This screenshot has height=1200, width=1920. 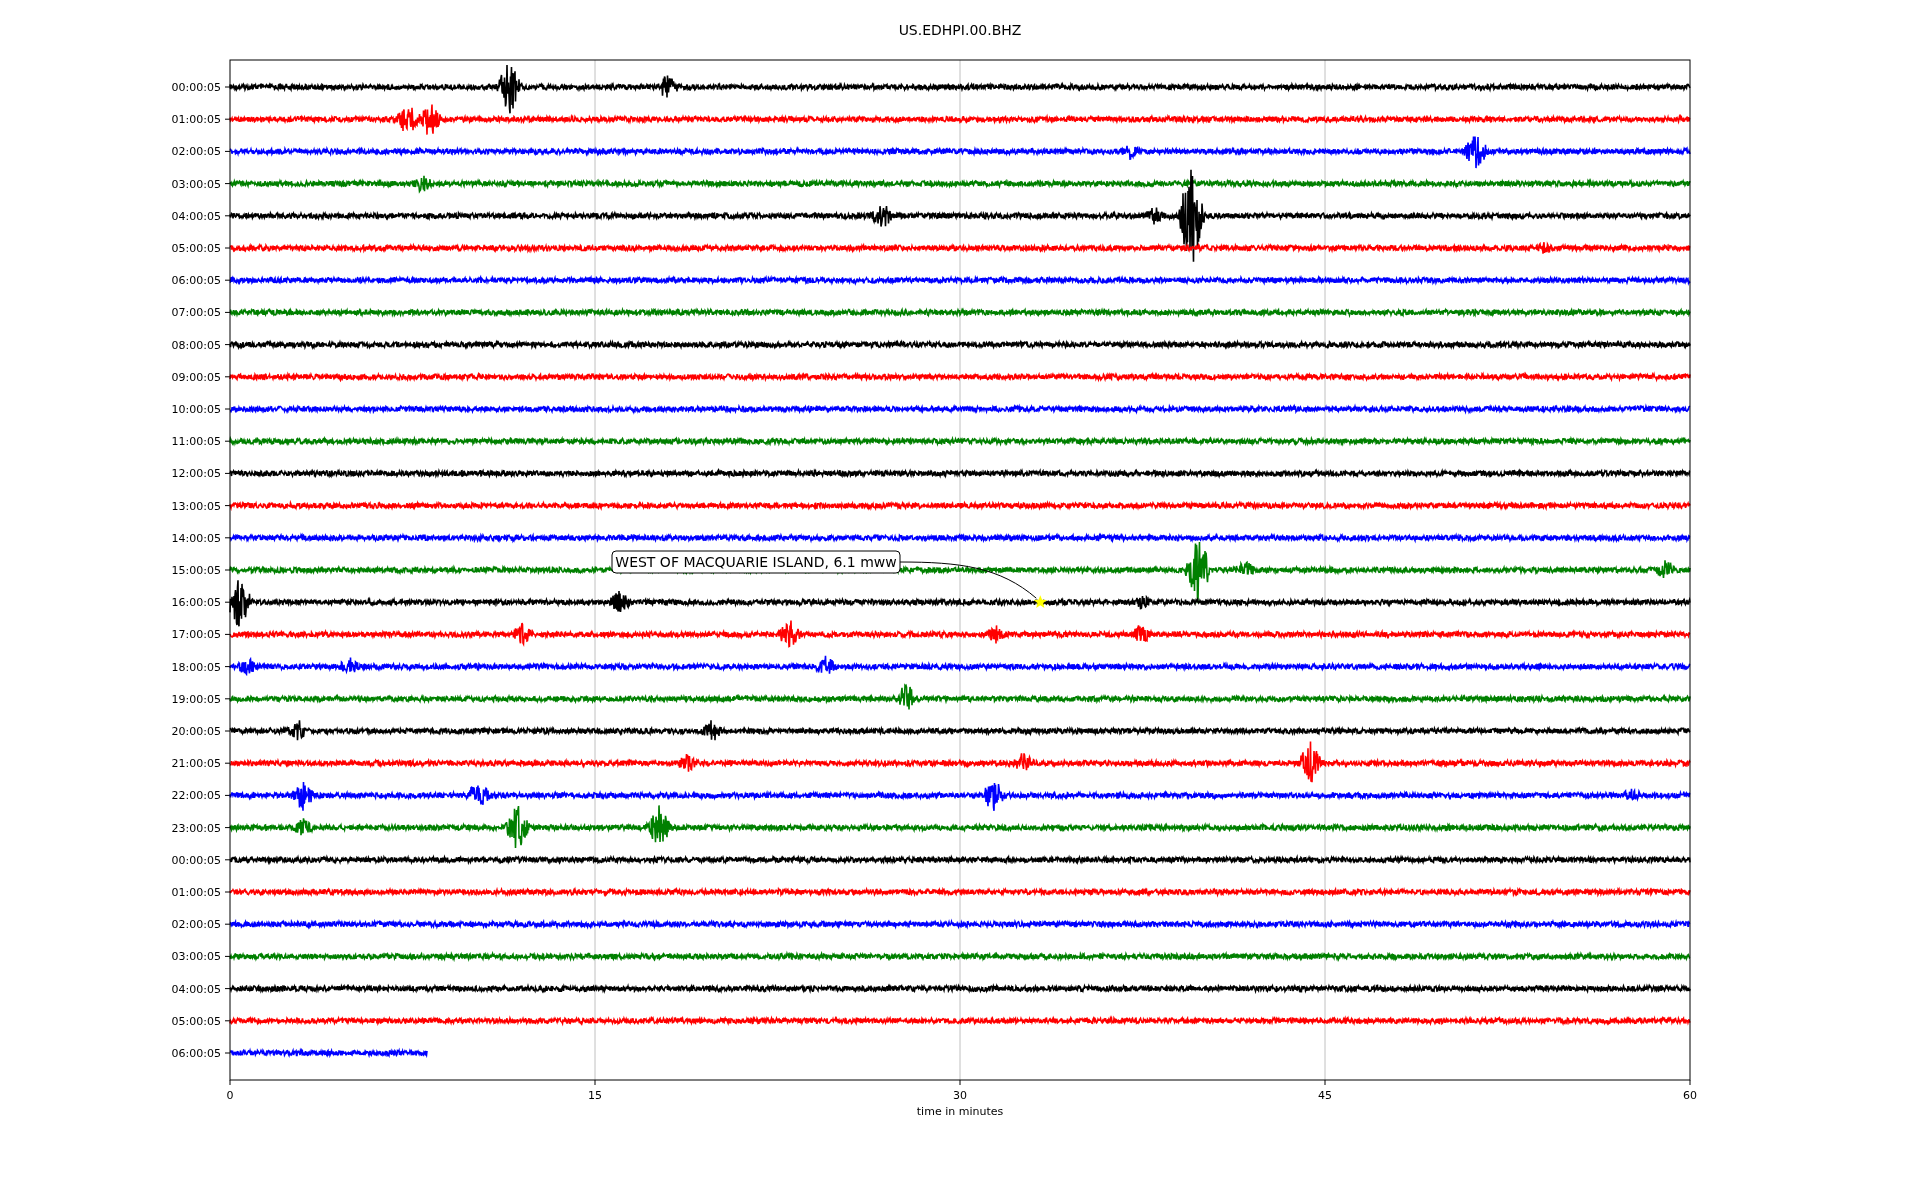 What do you see at coordinates (230, 1095) in the screenshot?
I see `x-tick-label: 0` at bounding box center [230, 1095].